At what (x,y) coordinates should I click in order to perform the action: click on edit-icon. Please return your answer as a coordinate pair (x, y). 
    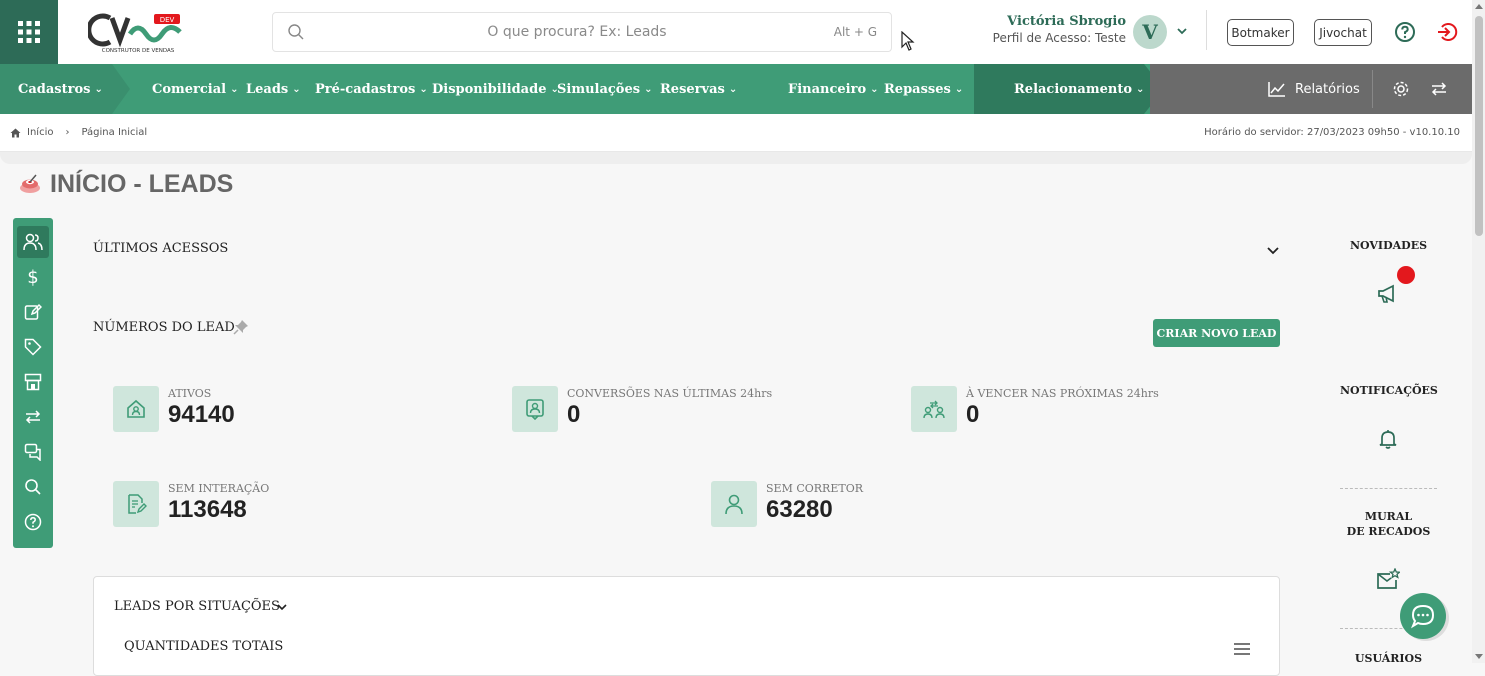
    Looking at the image, I should click on (33, 311).